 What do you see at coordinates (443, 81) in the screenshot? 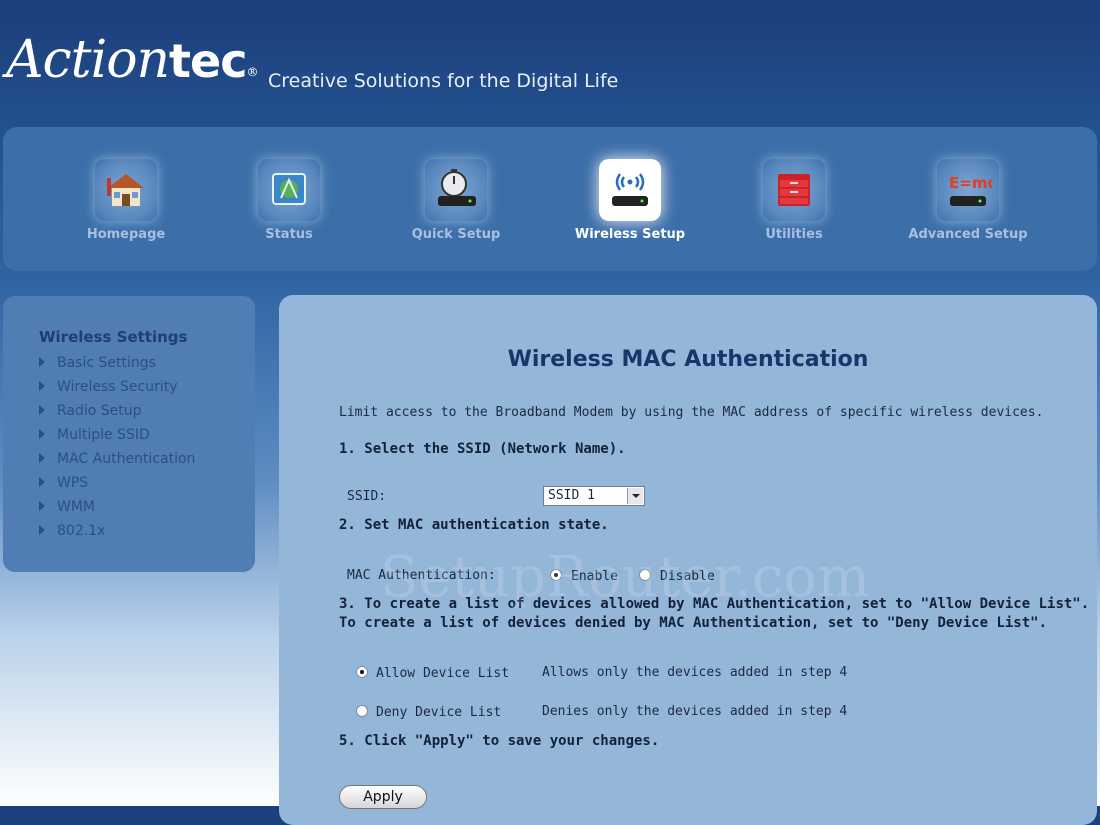
I see `tagline: Creative Solutions for the Digital Life` at bounding box center [443, 81].